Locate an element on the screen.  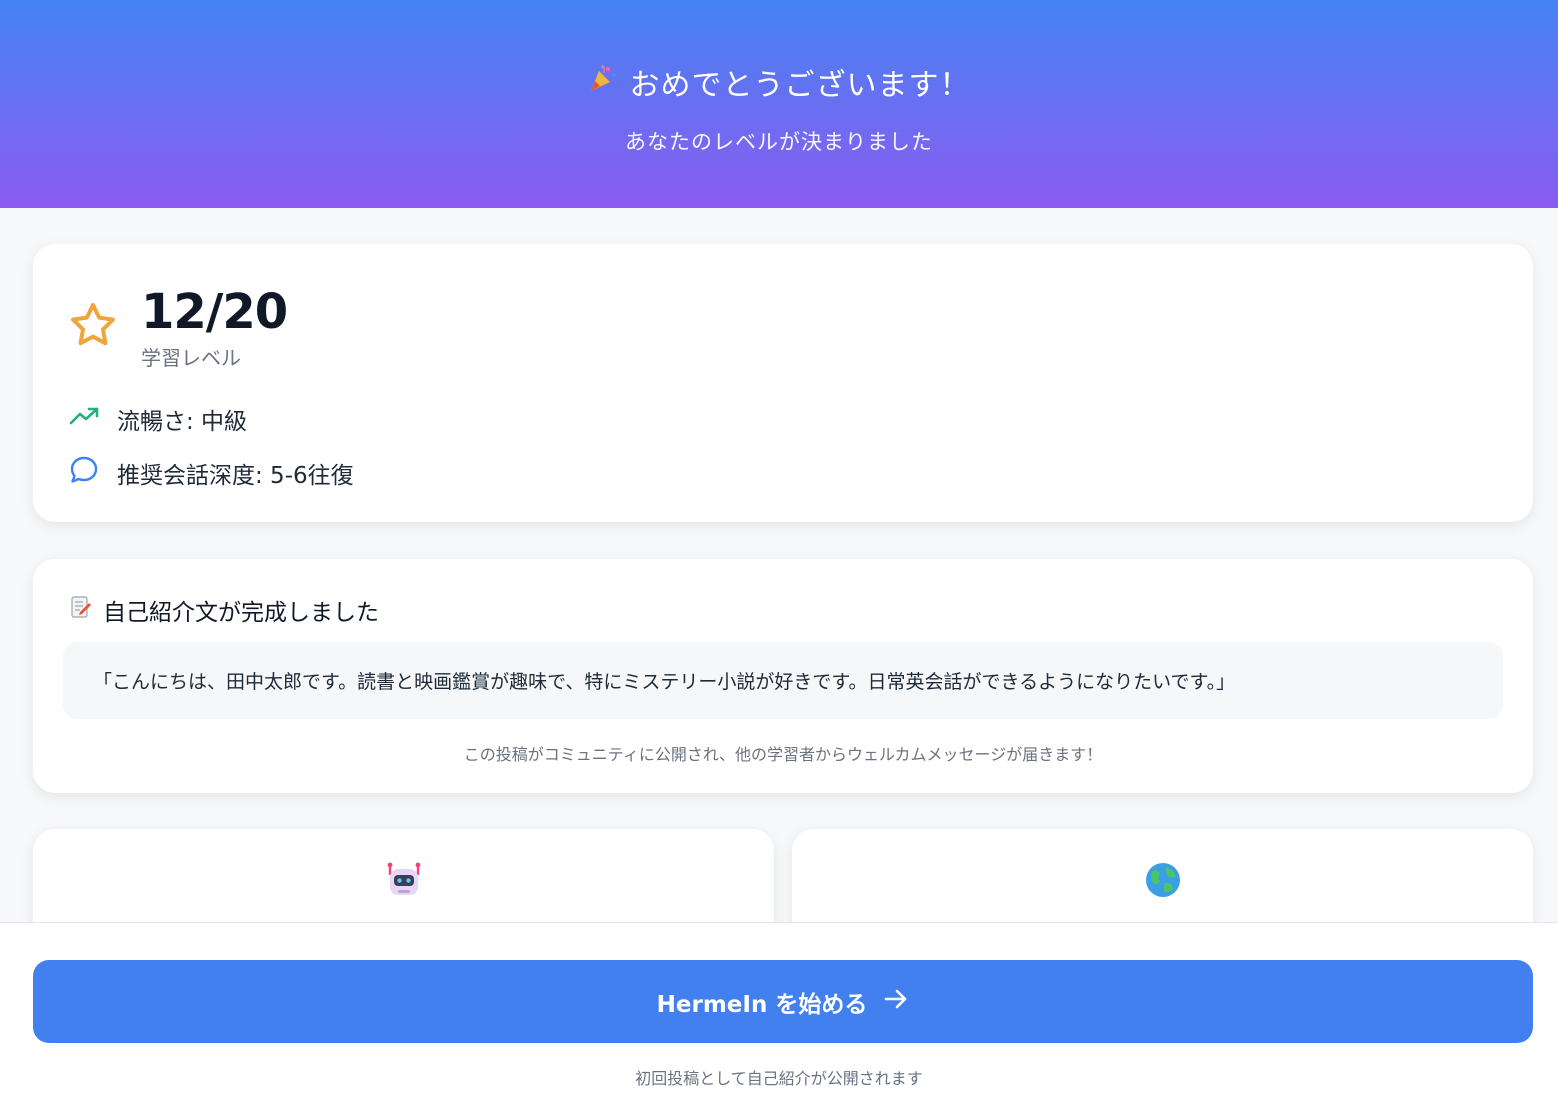
memo-icon is located at coordinates (81, 610).